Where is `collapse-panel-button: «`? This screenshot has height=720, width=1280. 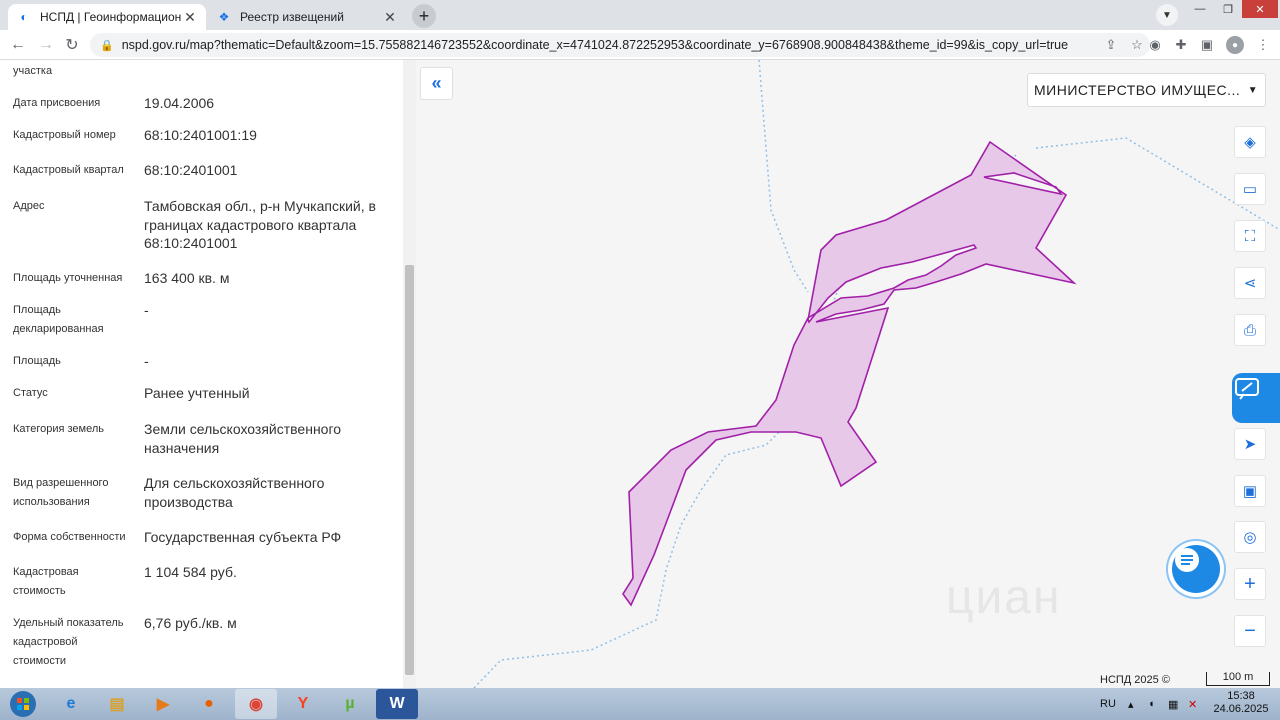
collapse-panel-button: « is located at coordinates (436, 83).